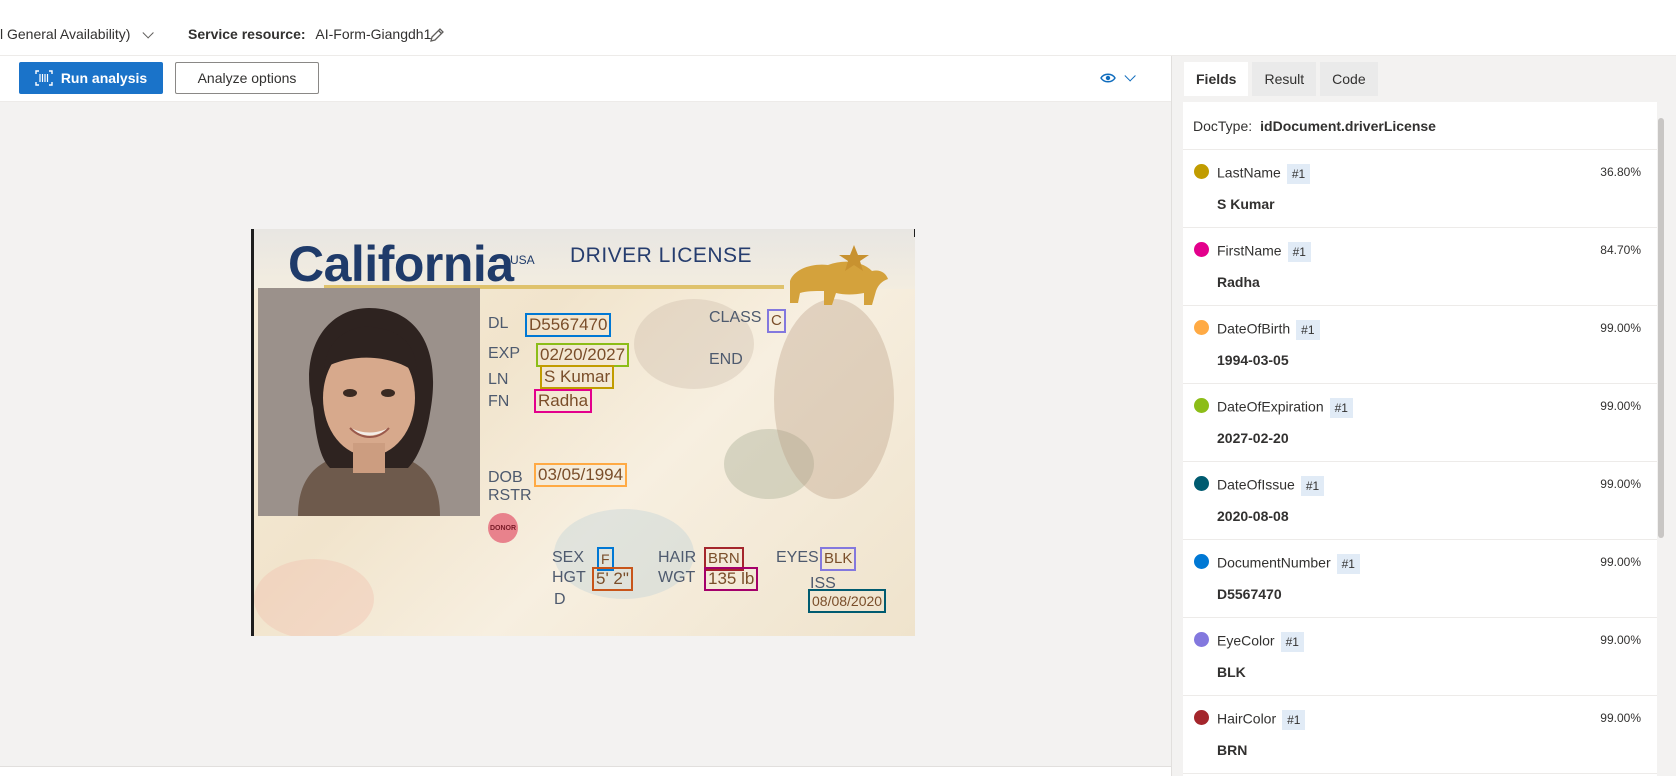 This screenshot has width=1676, height=776. I want to click on background-pattern, so click(314, 597).